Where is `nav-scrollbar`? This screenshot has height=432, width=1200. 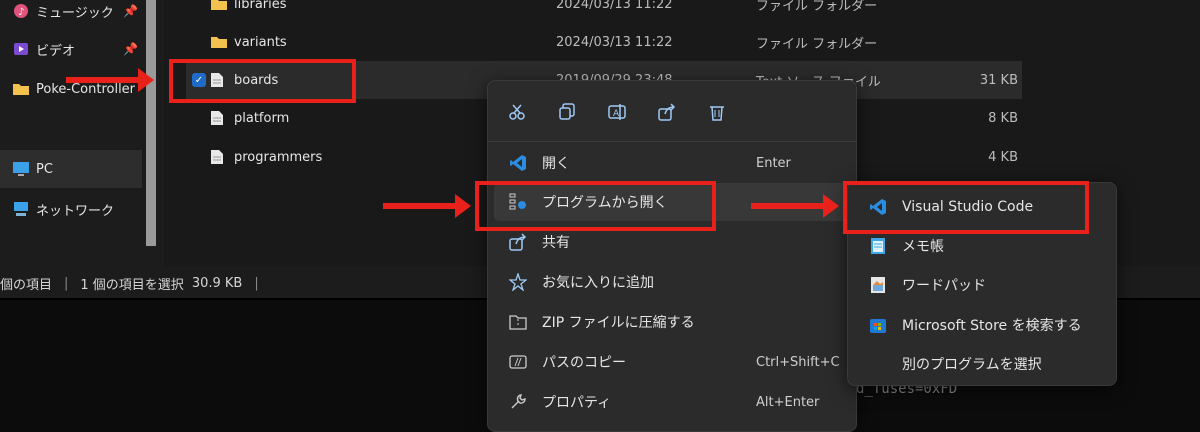
nav-scrollbar is located at coordinates (151, 123).